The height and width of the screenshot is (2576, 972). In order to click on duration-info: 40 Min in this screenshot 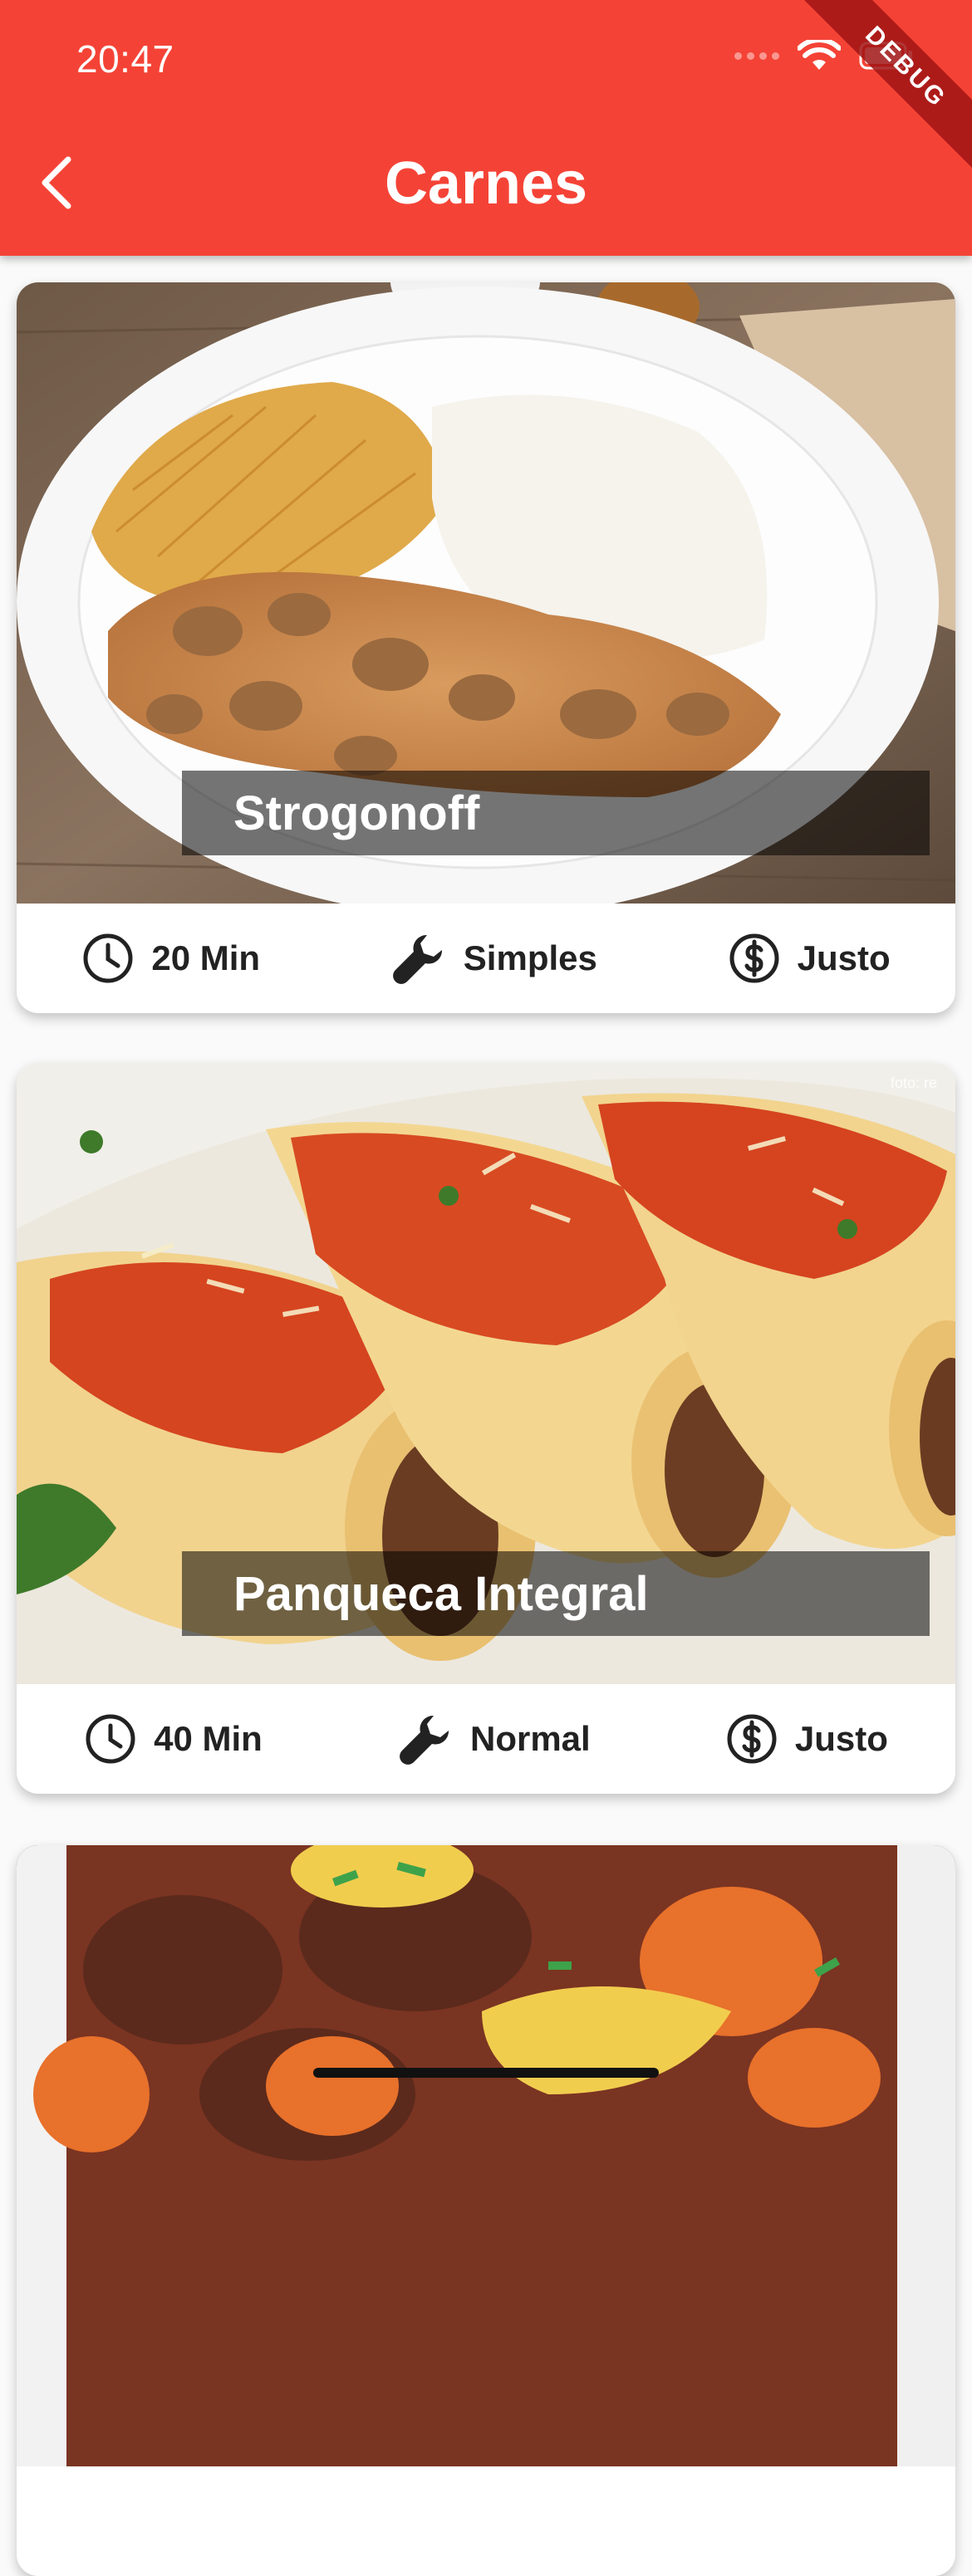, I will do `click(174, 1738)`.